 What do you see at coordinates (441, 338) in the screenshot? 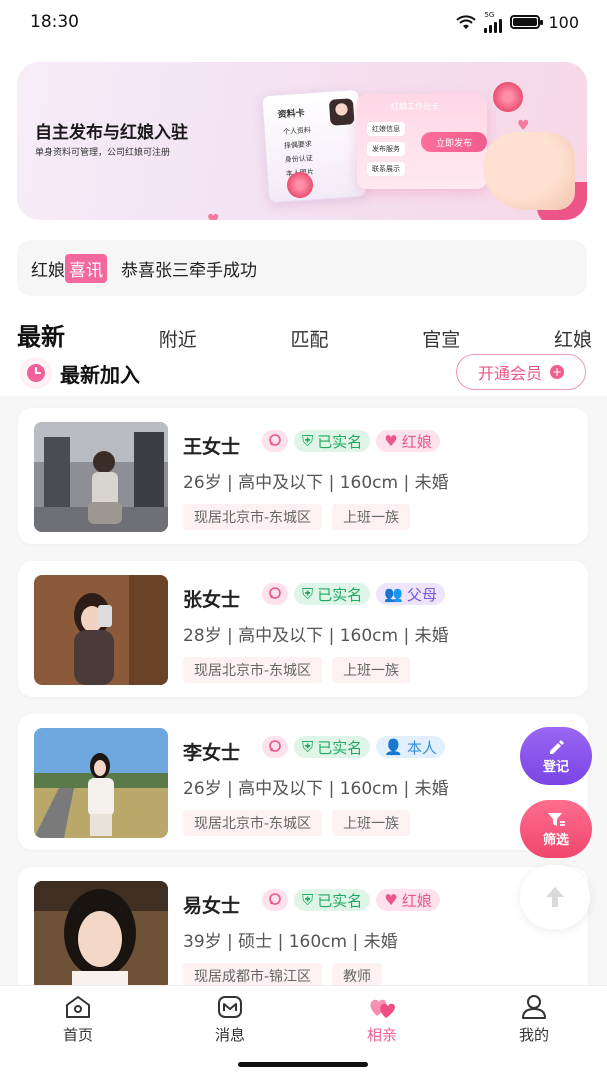
I see `tab-official: 官宣` at bounding box center [441, 338].